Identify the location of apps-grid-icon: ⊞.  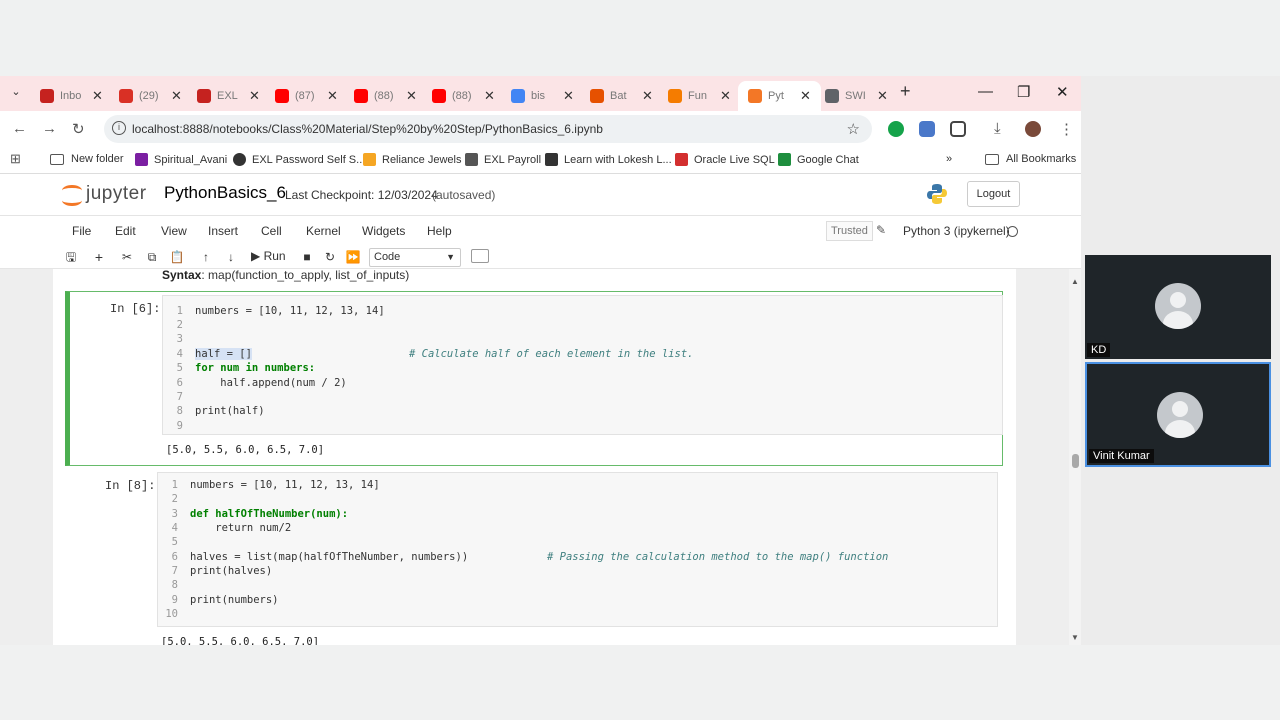
(15, 159).